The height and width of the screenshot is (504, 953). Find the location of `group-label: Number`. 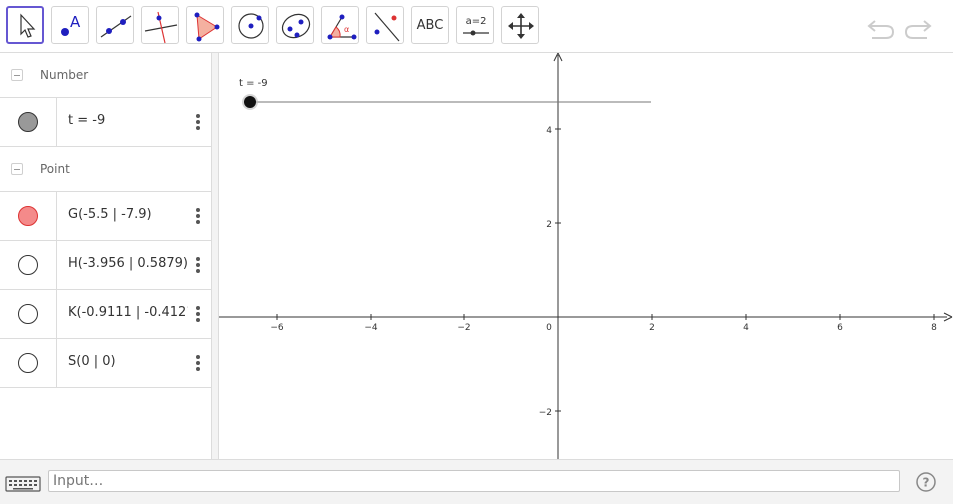

group-label: Number is located at coordinates (64, 75).